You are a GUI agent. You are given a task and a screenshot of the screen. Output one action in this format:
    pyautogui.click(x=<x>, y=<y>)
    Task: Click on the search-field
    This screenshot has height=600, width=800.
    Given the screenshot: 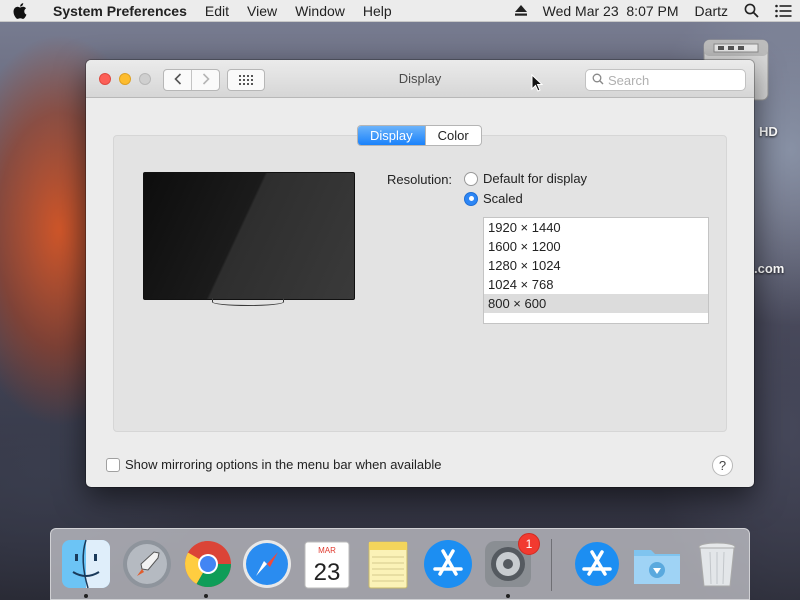 What is the action you would take?
    pyautogui.click(x=665, y=80)
    